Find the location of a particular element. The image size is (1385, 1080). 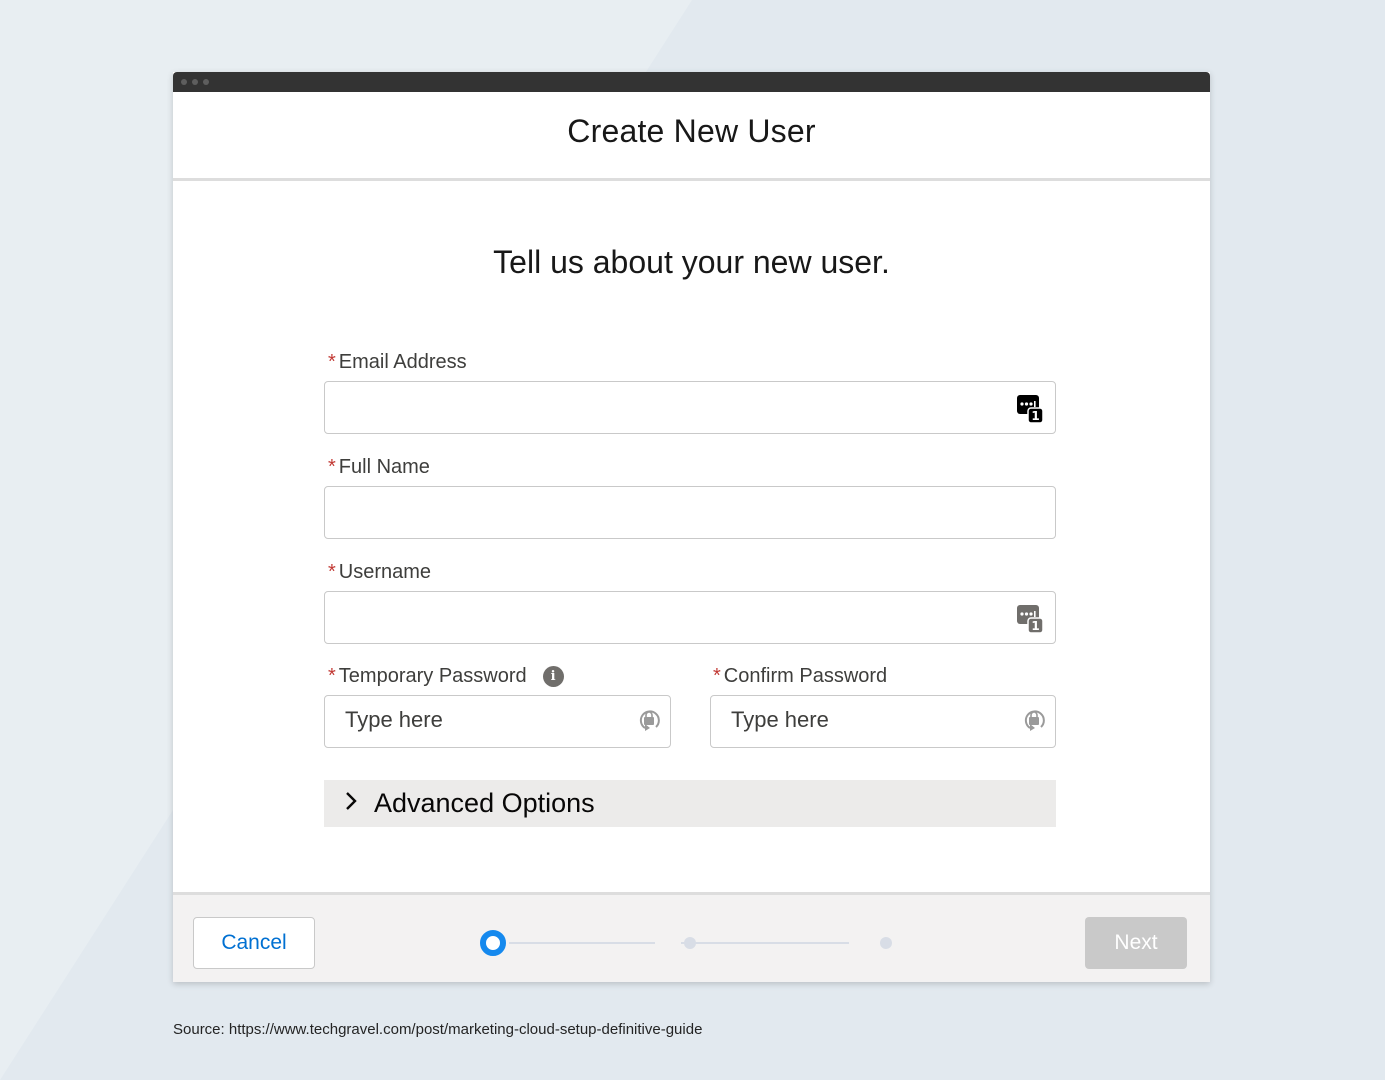

cancel-button: Cancel is located at coordinates (254, 943).